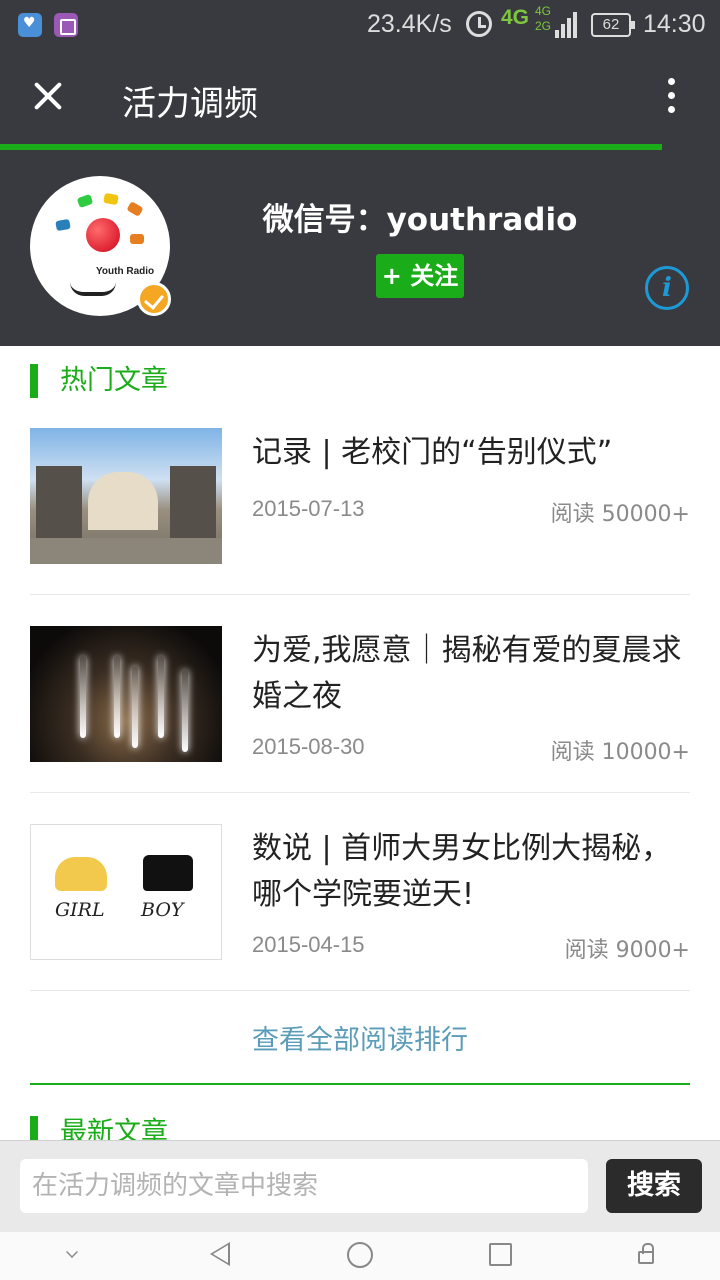 The image size is (720, 1280). What do you see at coordinates (162, 910) in the screenshot?
I see `thumbnail-boy-label: BOY` at bounding box center [162, 910].